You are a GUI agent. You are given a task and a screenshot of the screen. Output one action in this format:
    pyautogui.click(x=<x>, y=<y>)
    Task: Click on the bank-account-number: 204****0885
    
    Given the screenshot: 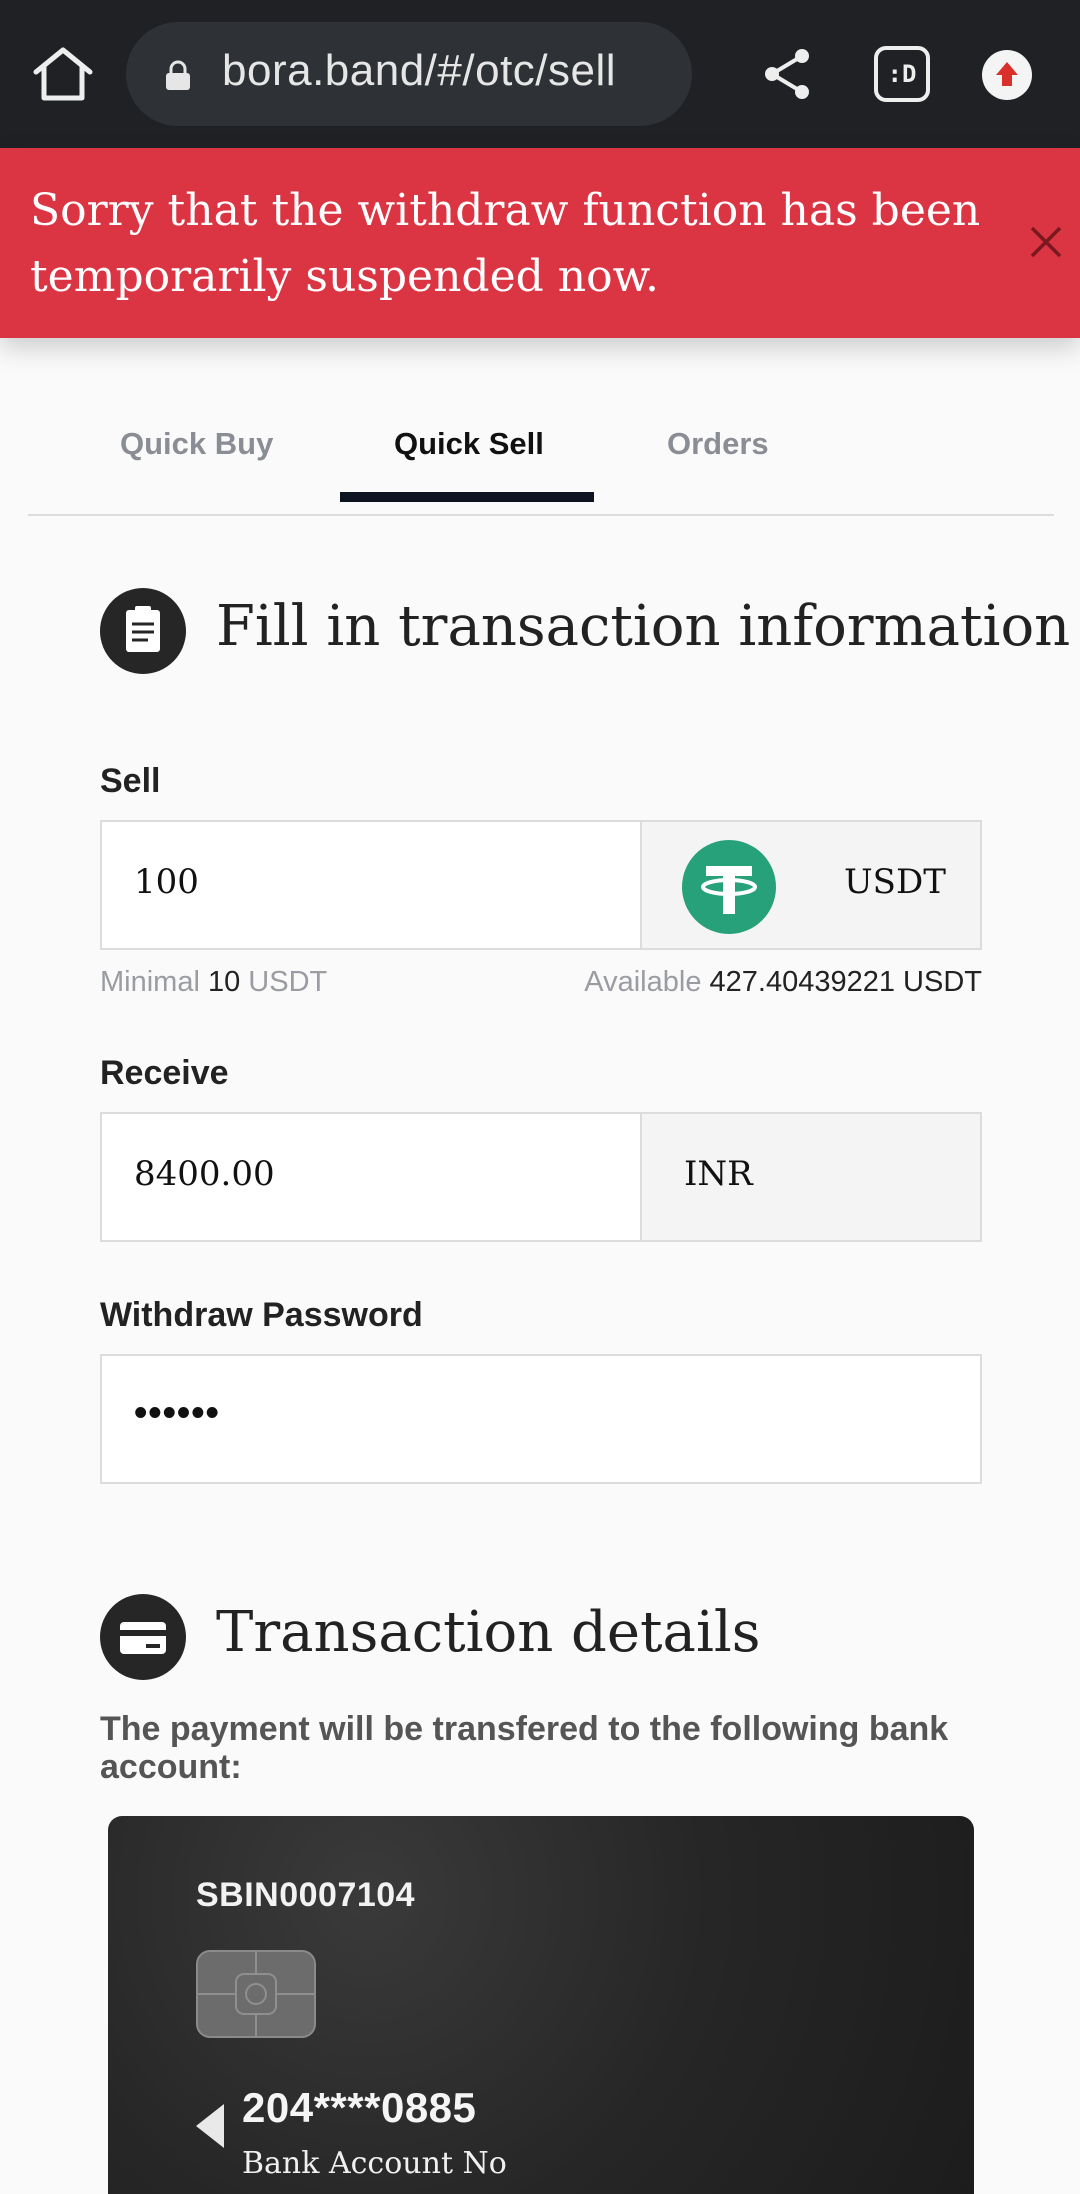 What is the action you would take?
    pyautogui.click(x=359, y=2107)
    